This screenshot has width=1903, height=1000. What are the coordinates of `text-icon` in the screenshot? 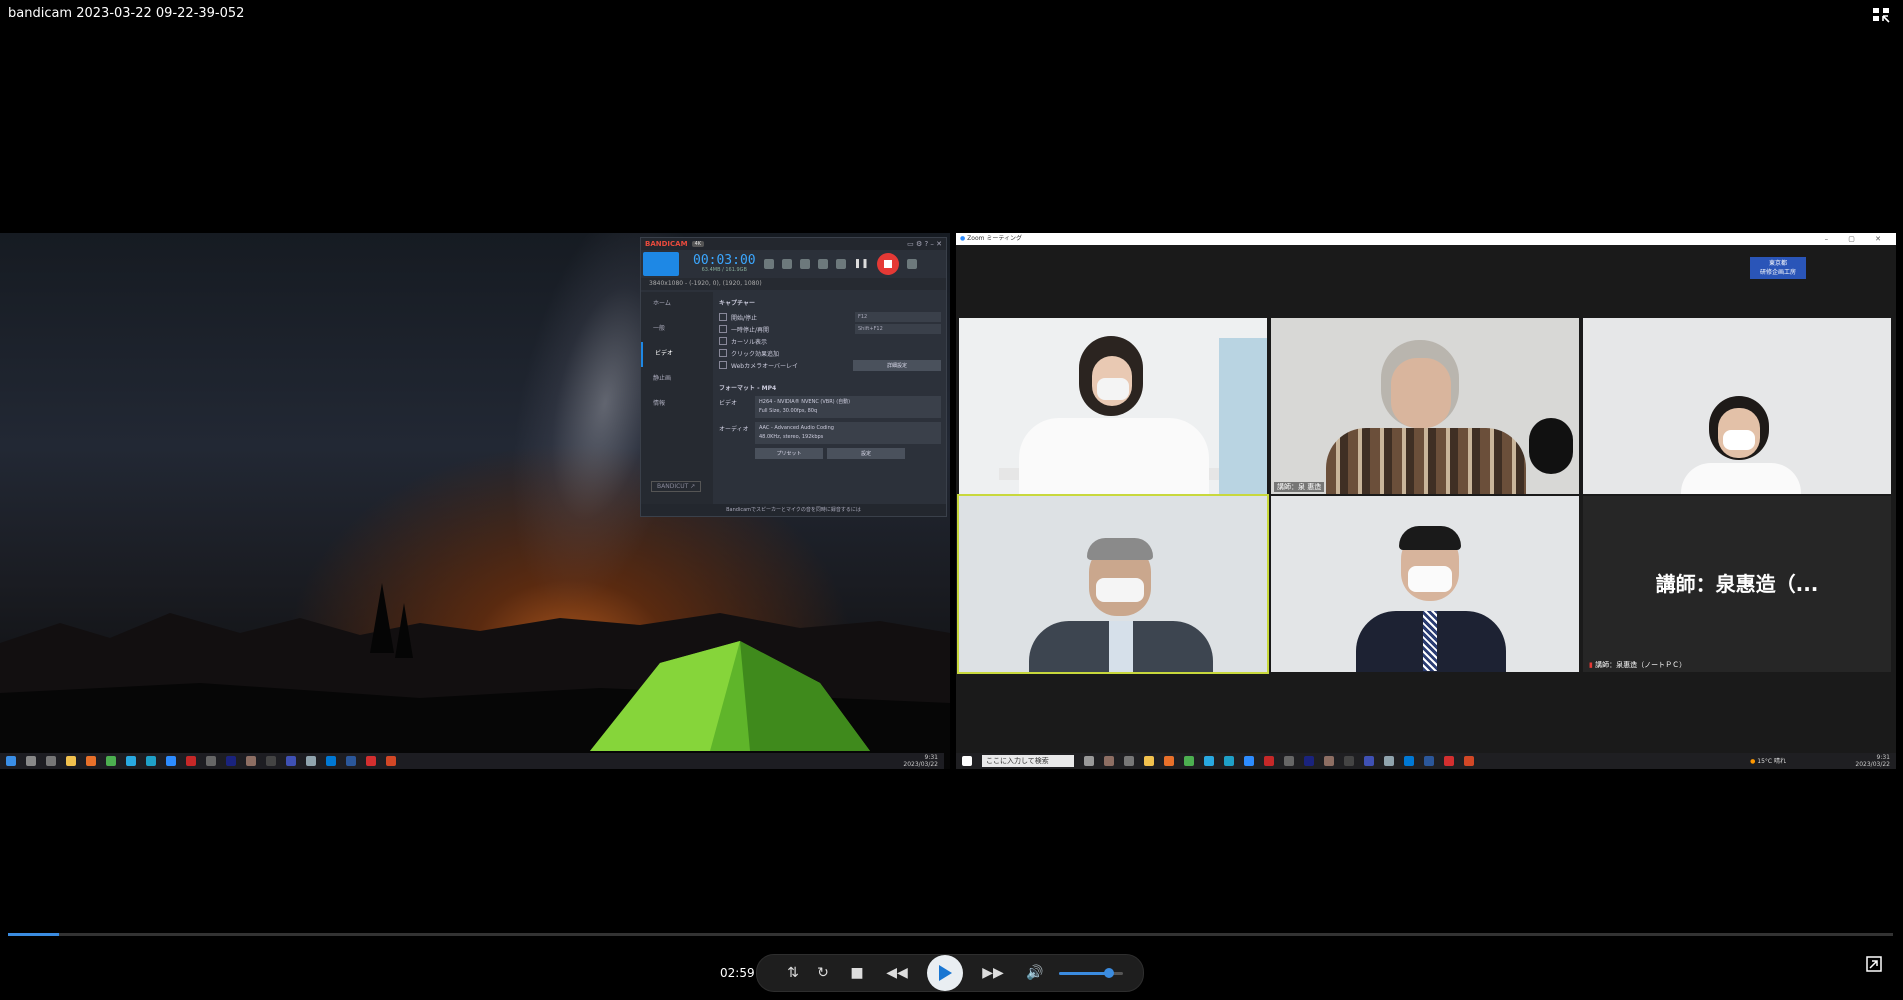 It's located at (840, 264).